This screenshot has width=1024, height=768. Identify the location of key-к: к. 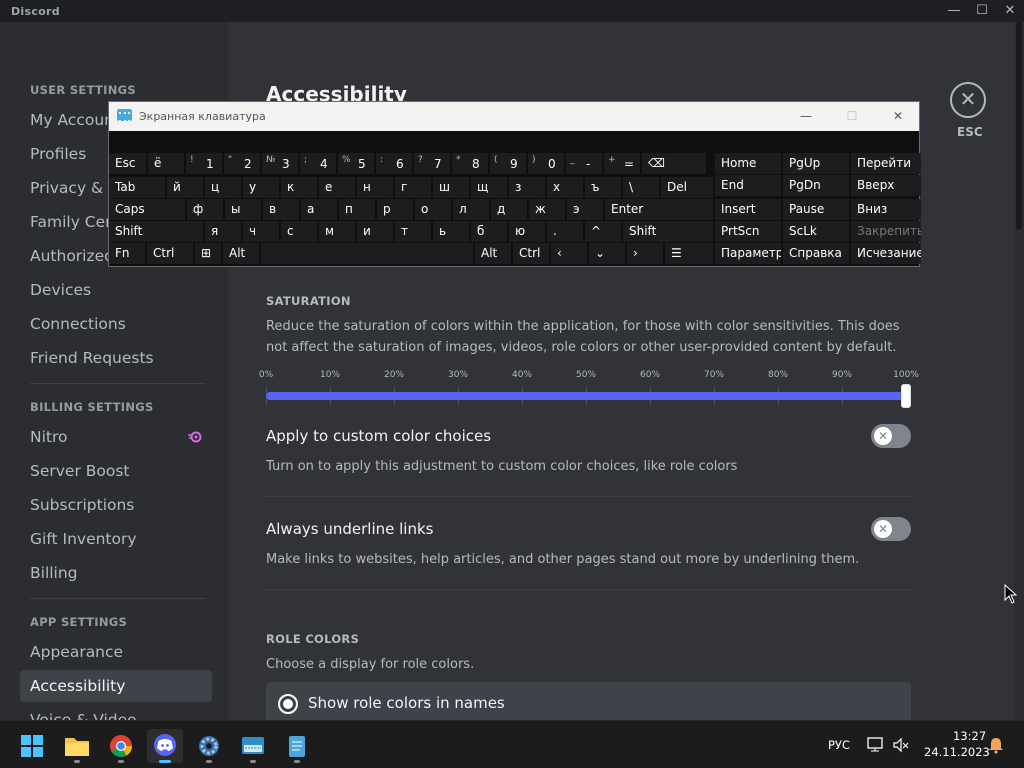
(299, 187).